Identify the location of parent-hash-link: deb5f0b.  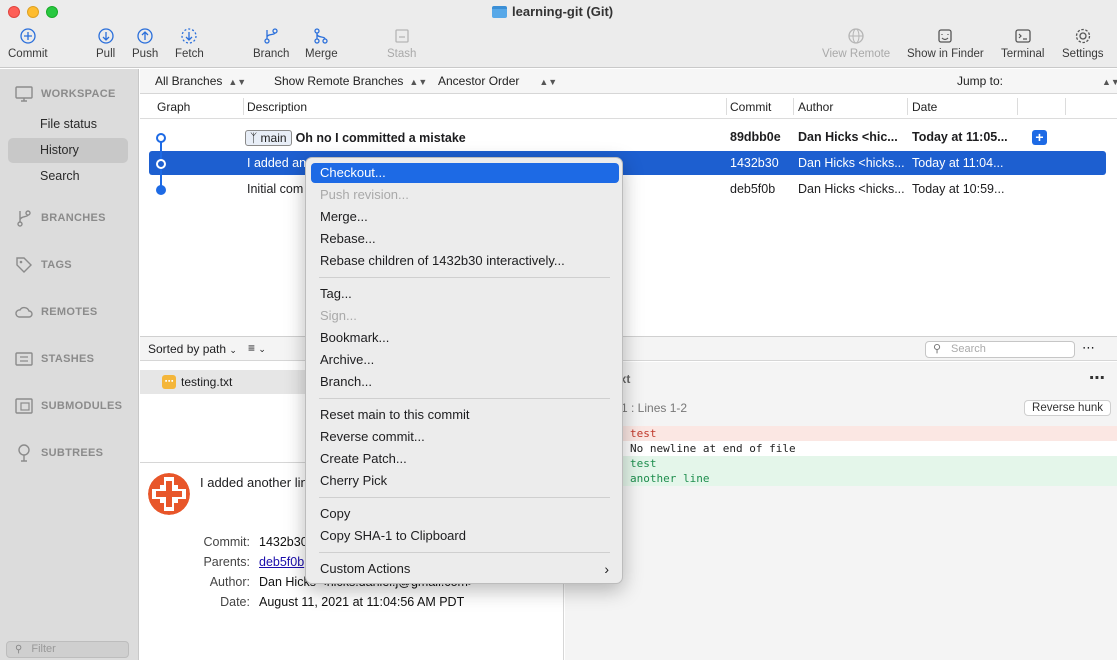
(281, 562).